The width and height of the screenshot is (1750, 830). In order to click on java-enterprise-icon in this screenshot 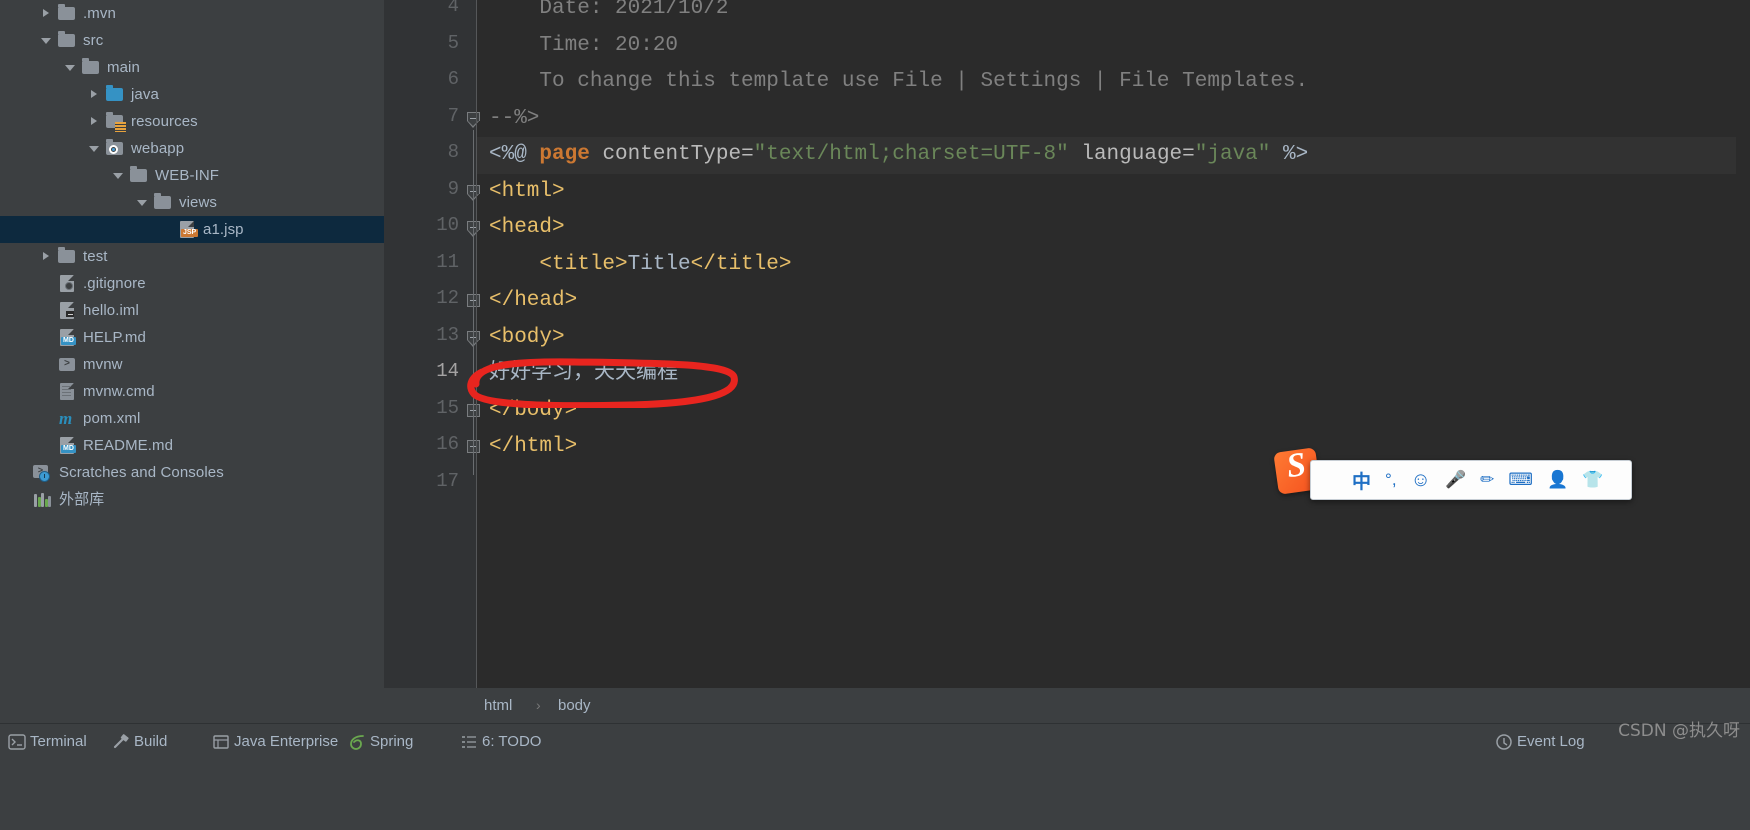, I will do `click(221, 742)`.